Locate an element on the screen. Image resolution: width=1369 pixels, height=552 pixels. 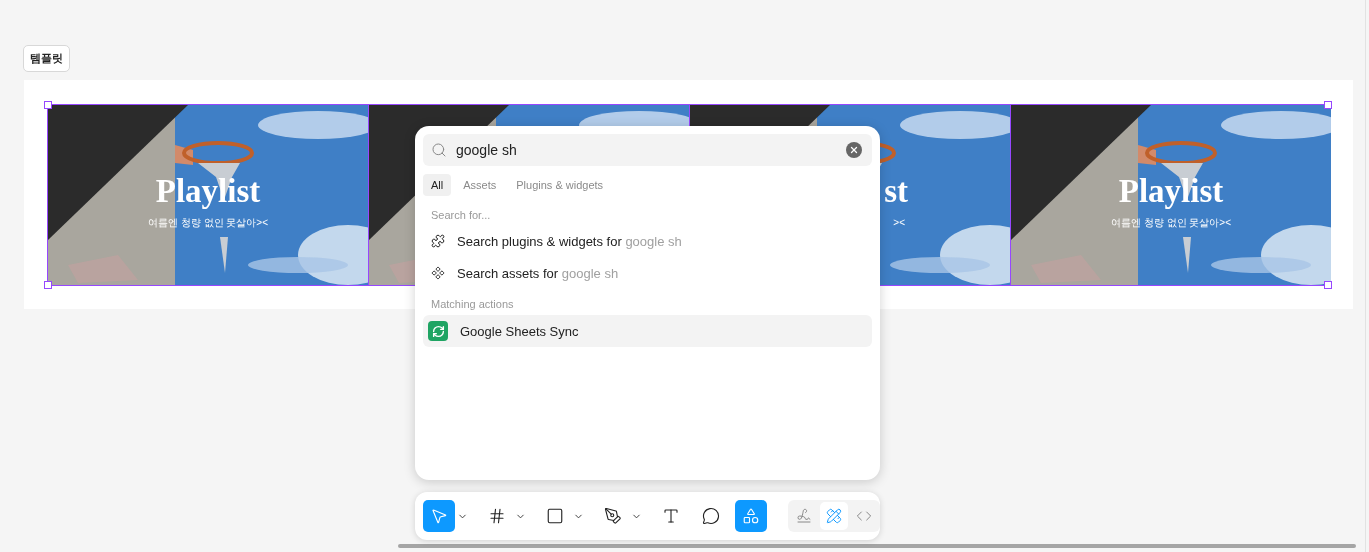
scrollbar is located at coordinates (877, 546).